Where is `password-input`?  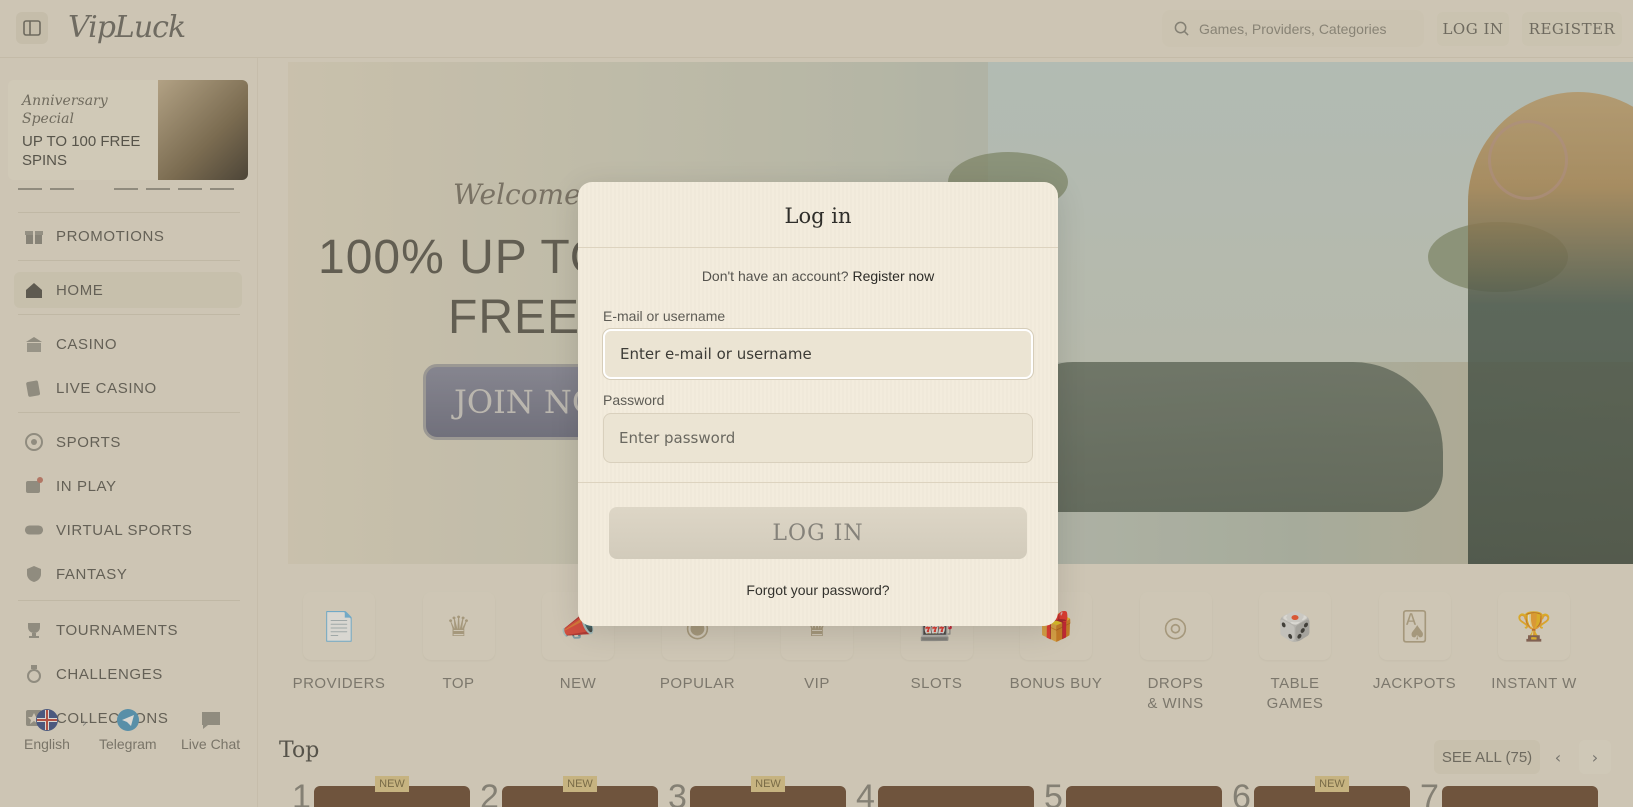
password-input is located at coordinates (819, 438).